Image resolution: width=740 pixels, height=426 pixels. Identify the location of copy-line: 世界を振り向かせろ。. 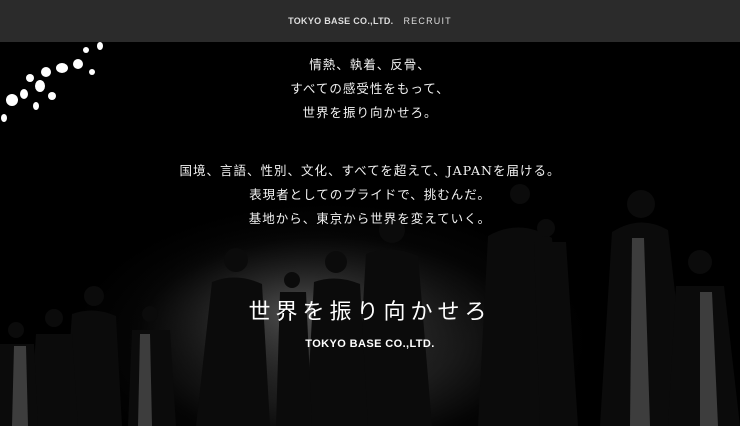
(370, 112).